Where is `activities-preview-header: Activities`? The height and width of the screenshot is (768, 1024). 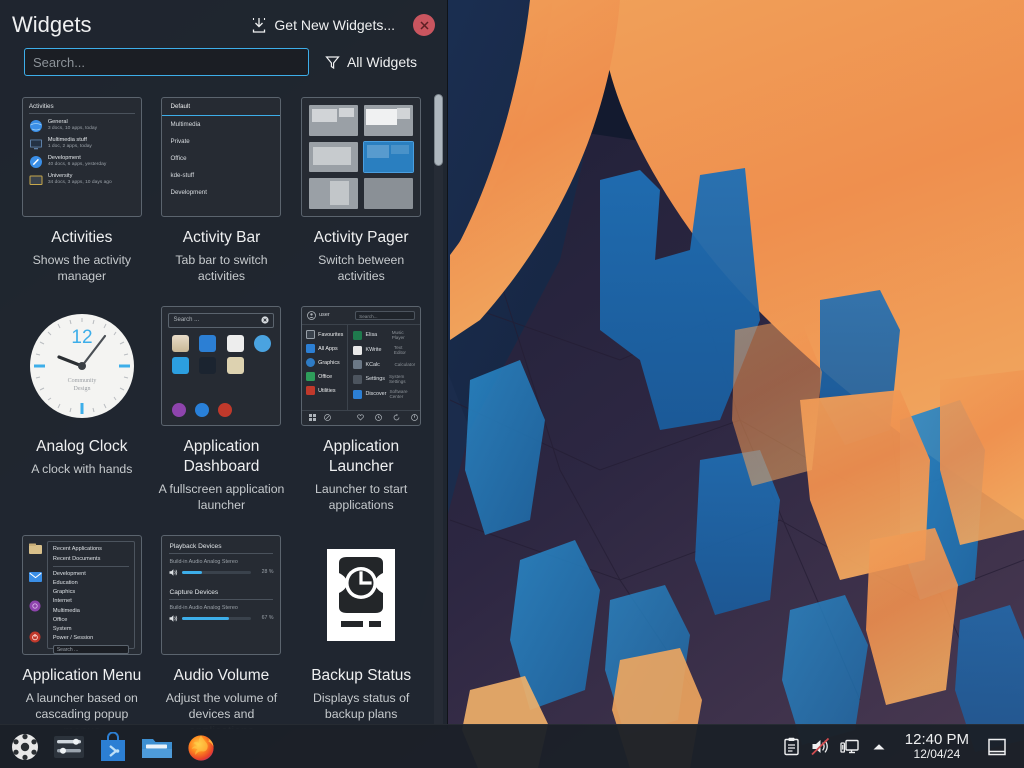
activities-preview-header: Activities is located at coordinates (41, 106).